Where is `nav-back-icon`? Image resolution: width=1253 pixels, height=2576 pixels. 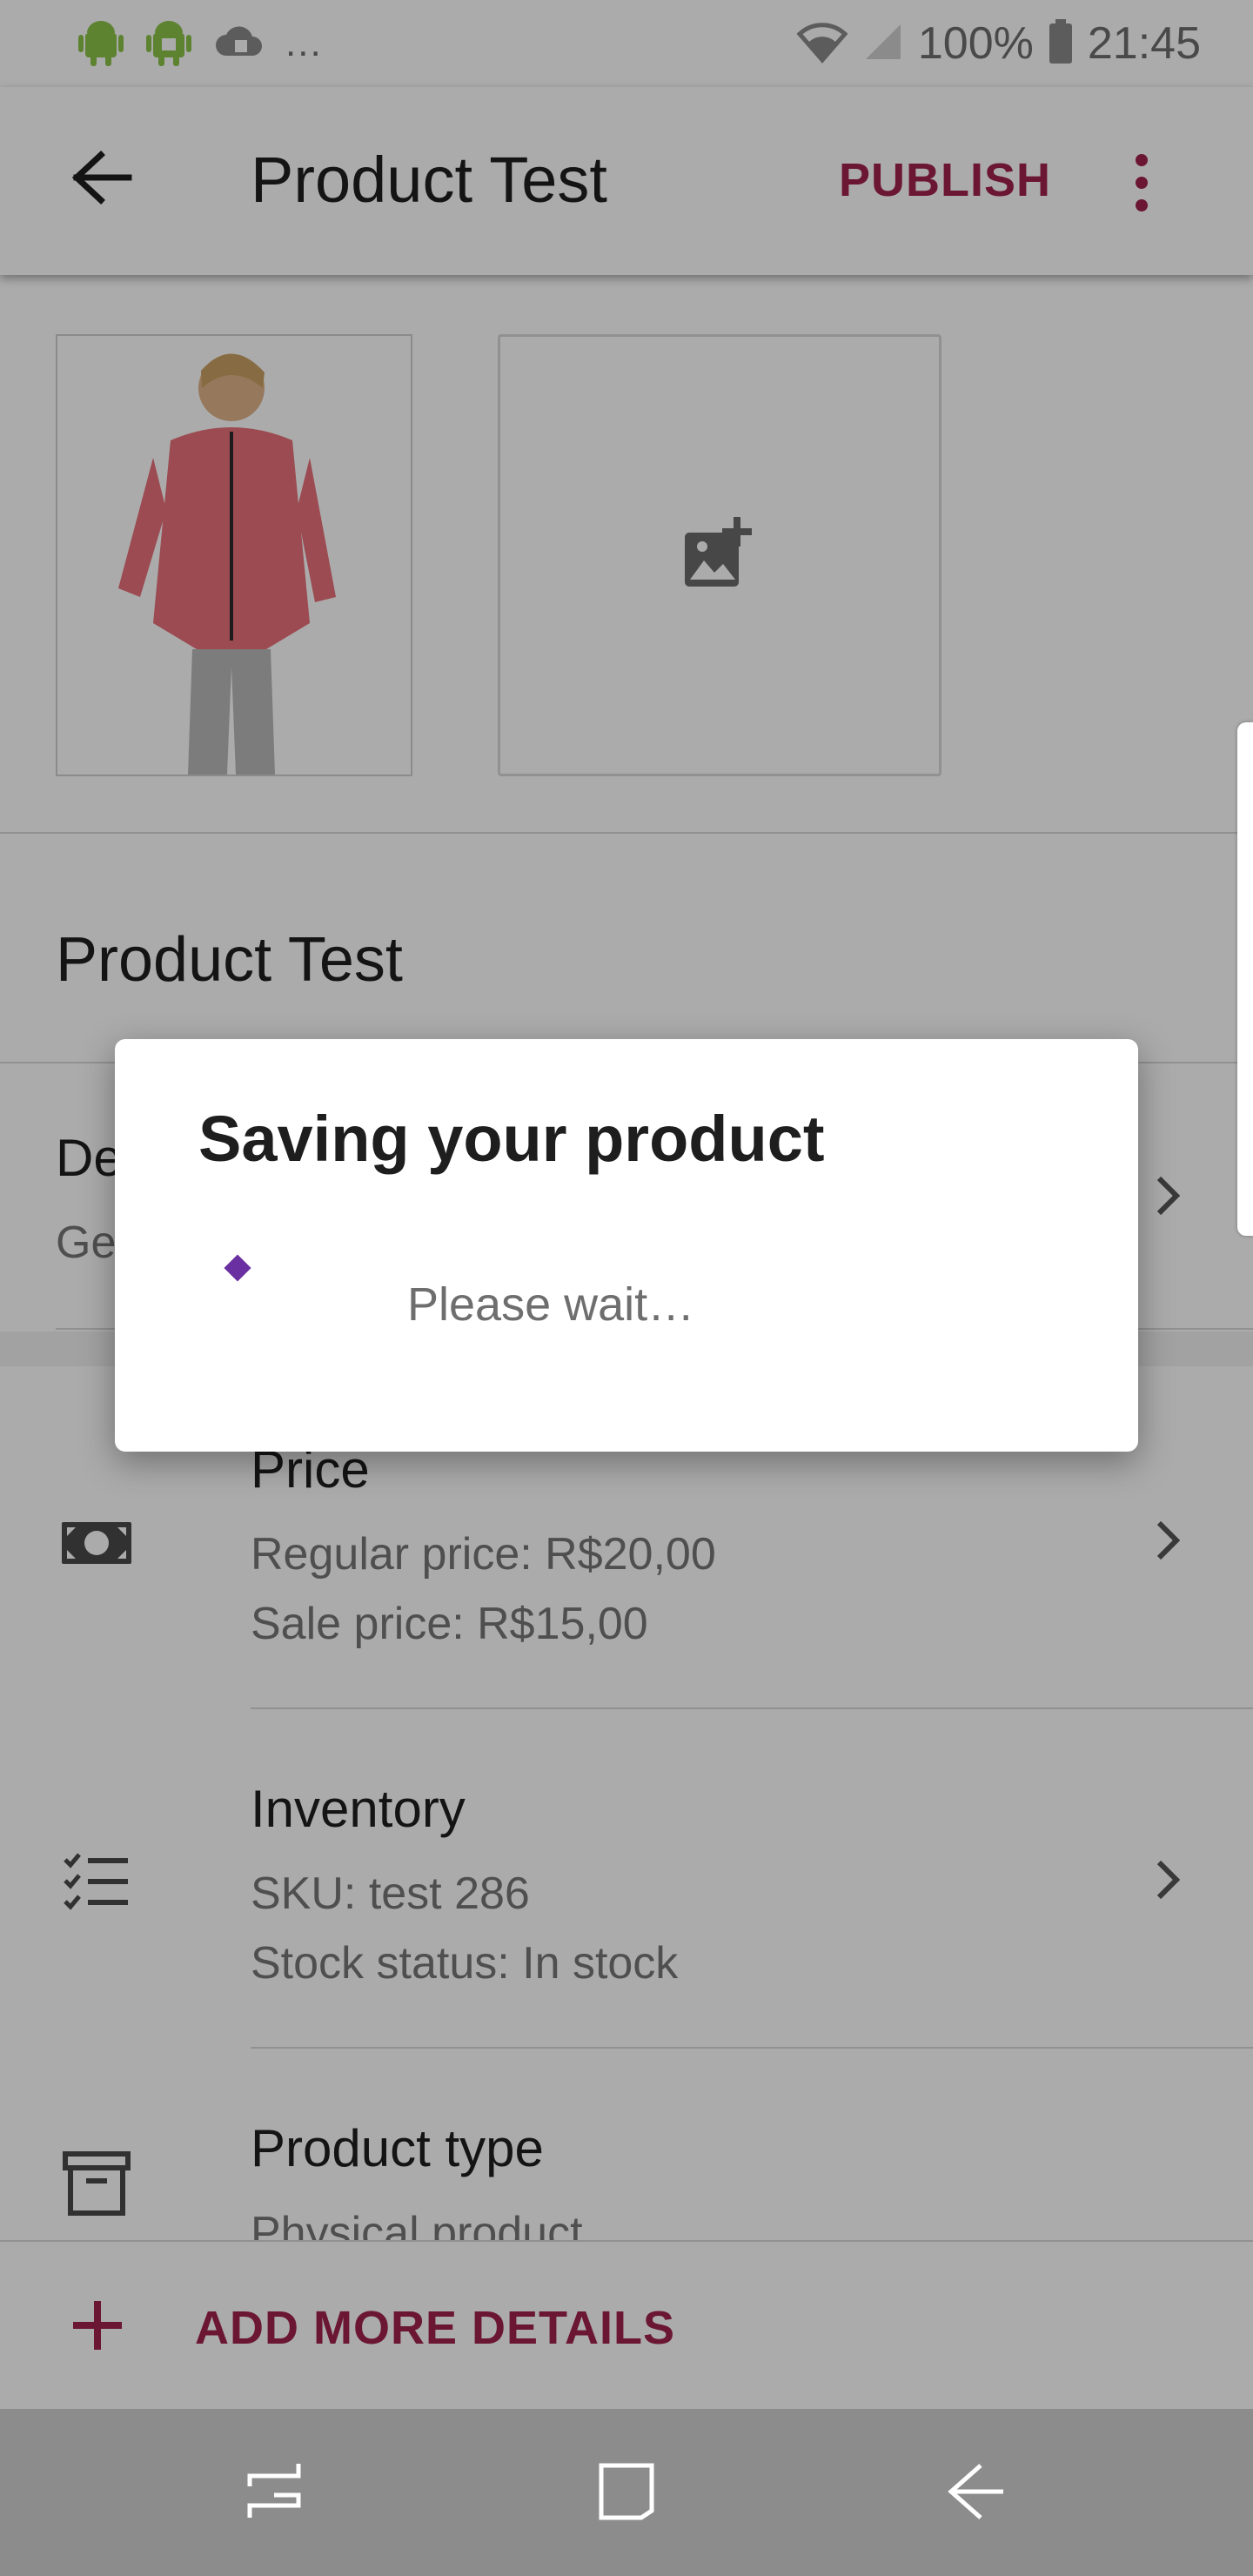
nav-back-icon is located at coordinates (977, 2493).